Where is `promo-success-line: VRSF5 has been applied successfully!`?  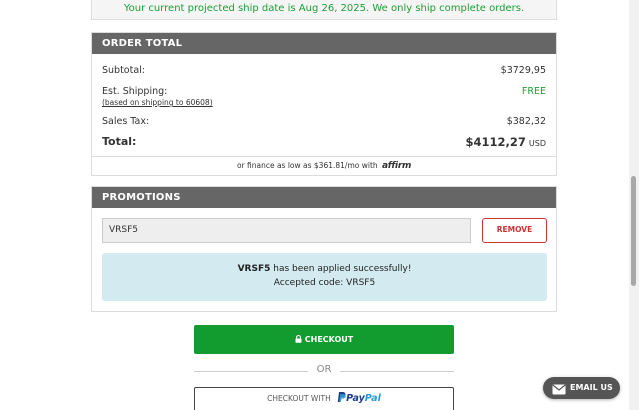 promo-success-line: VRSF5 has been applied successfully! is located at coordinates (324, 269).